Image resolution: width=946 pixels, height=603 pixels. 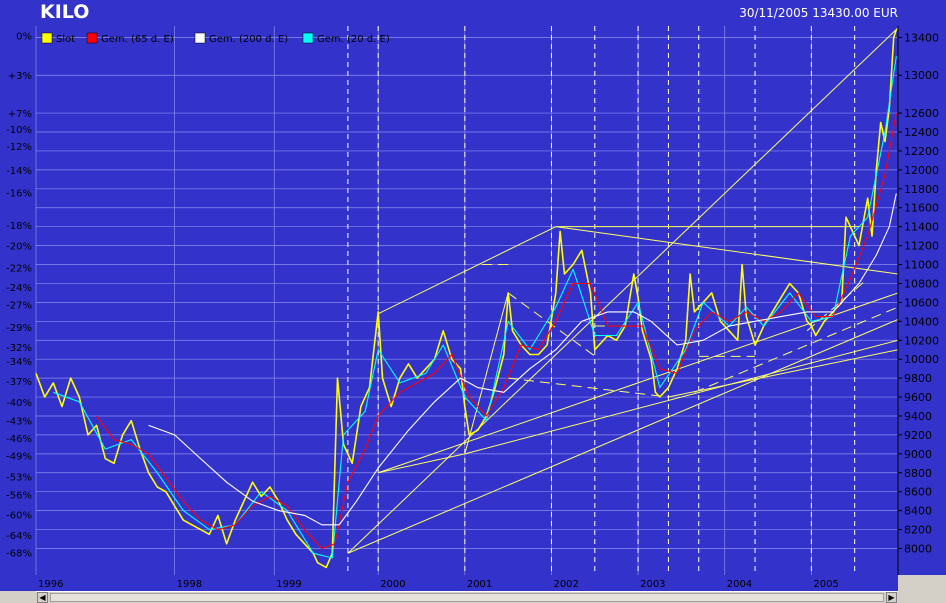 What do you see at coordinates (565, 584) in the screenshot?
I see `x-tick-label: 2002` at bounding box center [565, 584].